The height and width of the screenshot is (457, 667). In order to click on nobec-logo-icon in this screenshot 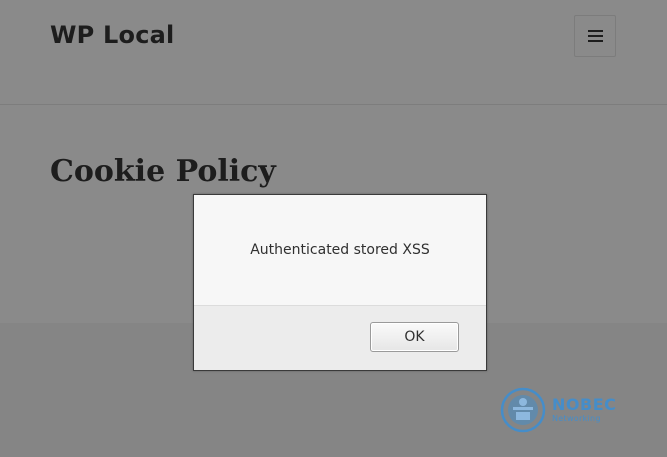, I will do `click(523, 410)`.